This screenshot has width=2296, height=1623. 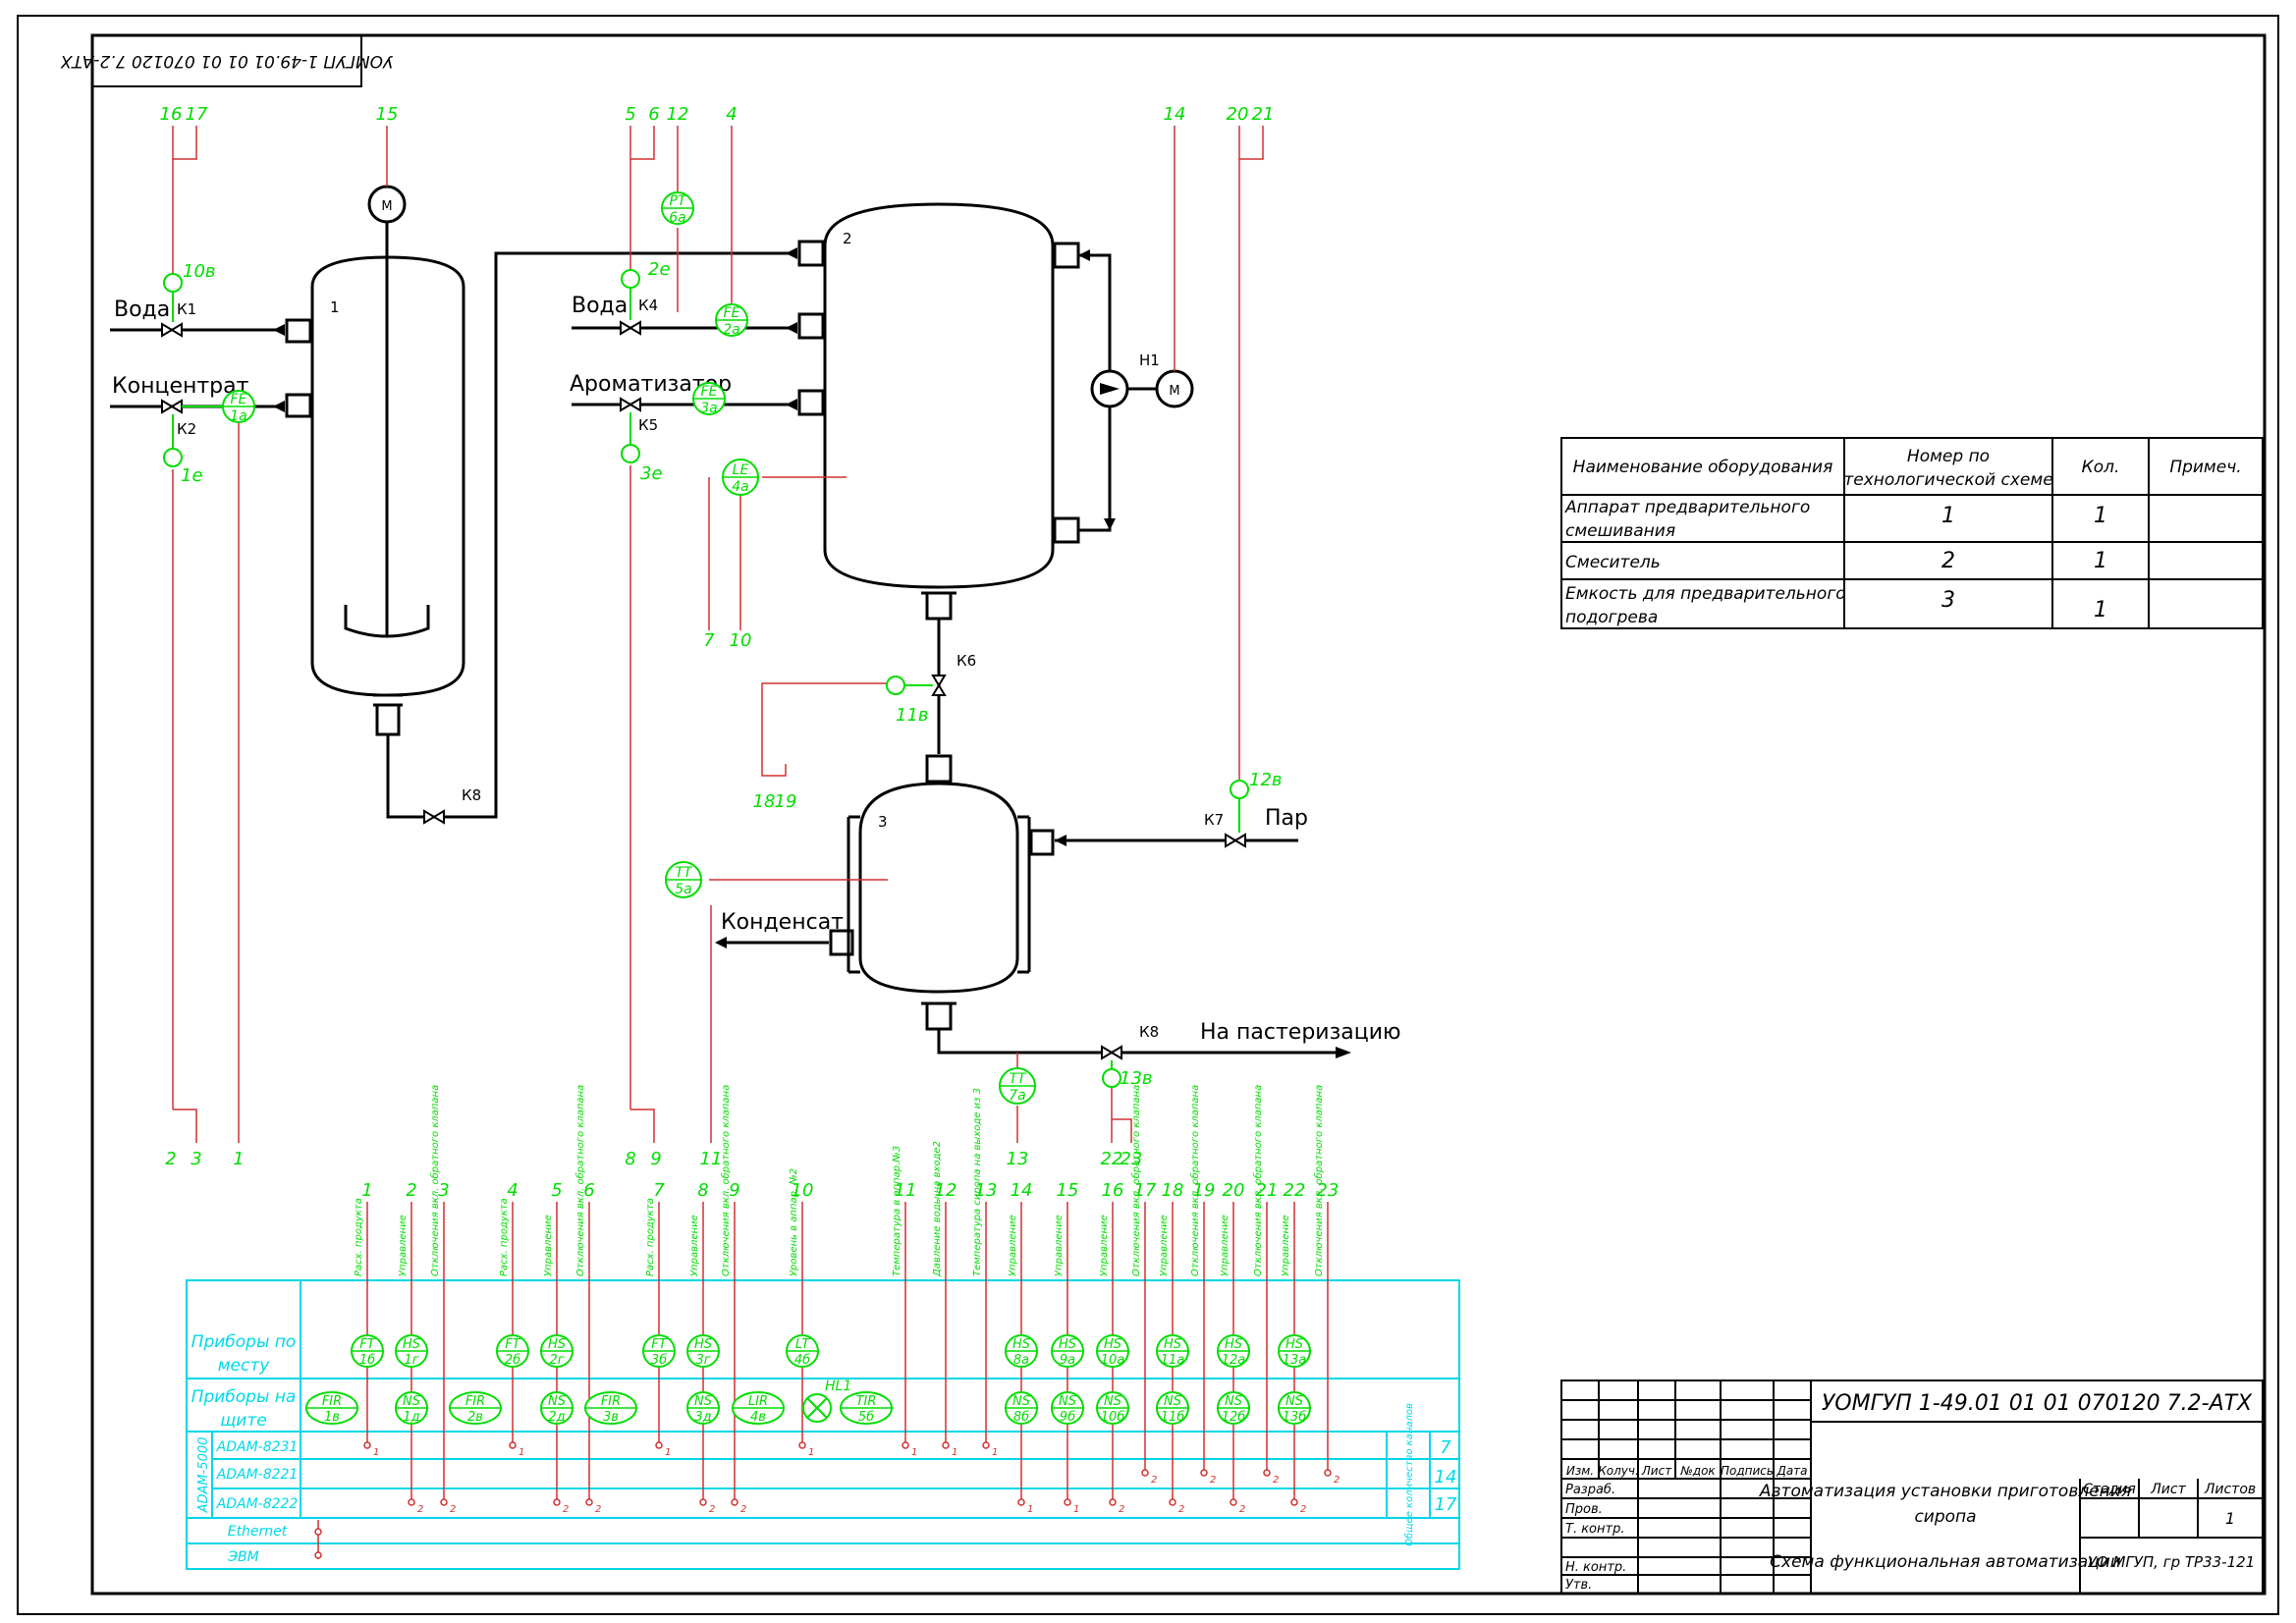 I want to click on eq-row3-num: 3, so click(x=1948, y=600).